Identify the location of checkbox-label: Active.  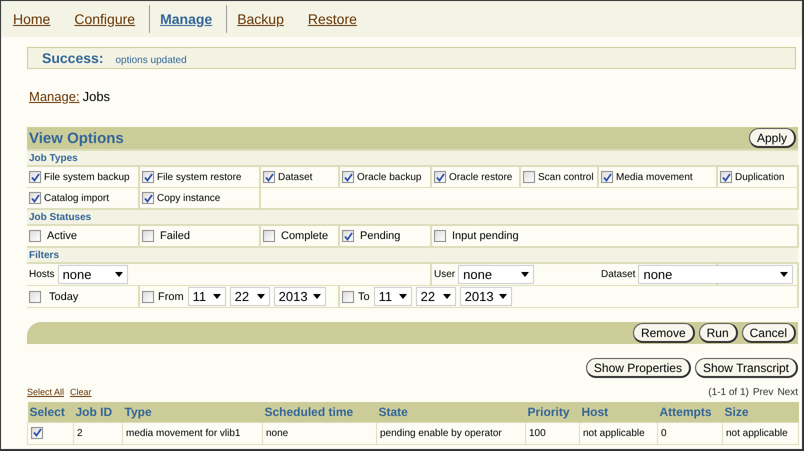
(62, 236).